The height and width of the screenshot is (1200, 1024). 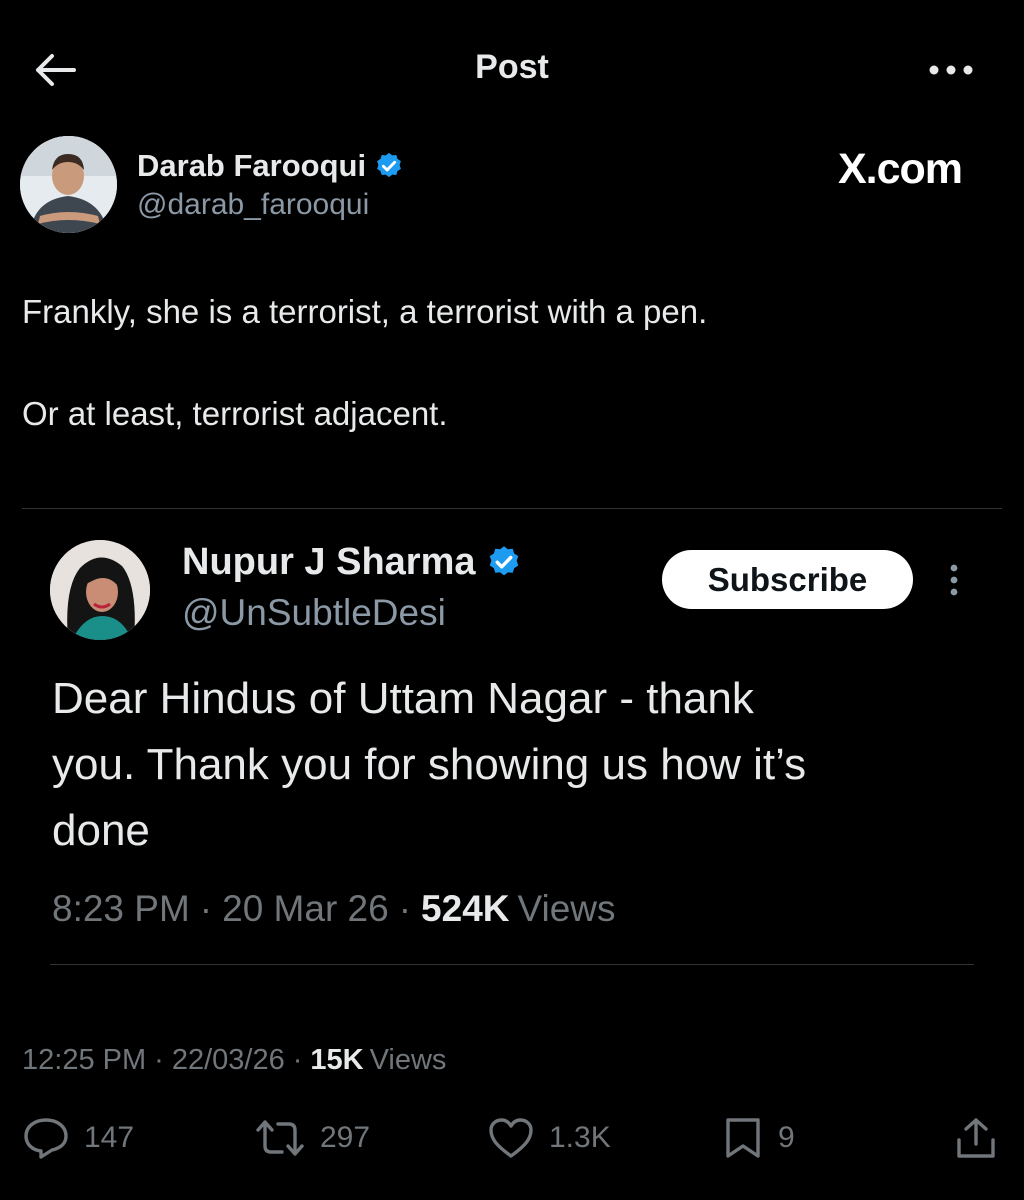 I want to click on post-date: 22/03/26, so click(x=228, y=1060).